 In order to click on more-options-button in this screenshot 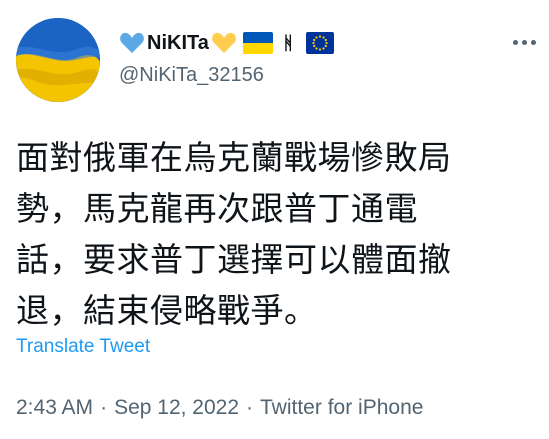, I will do `click(525, 42)`.